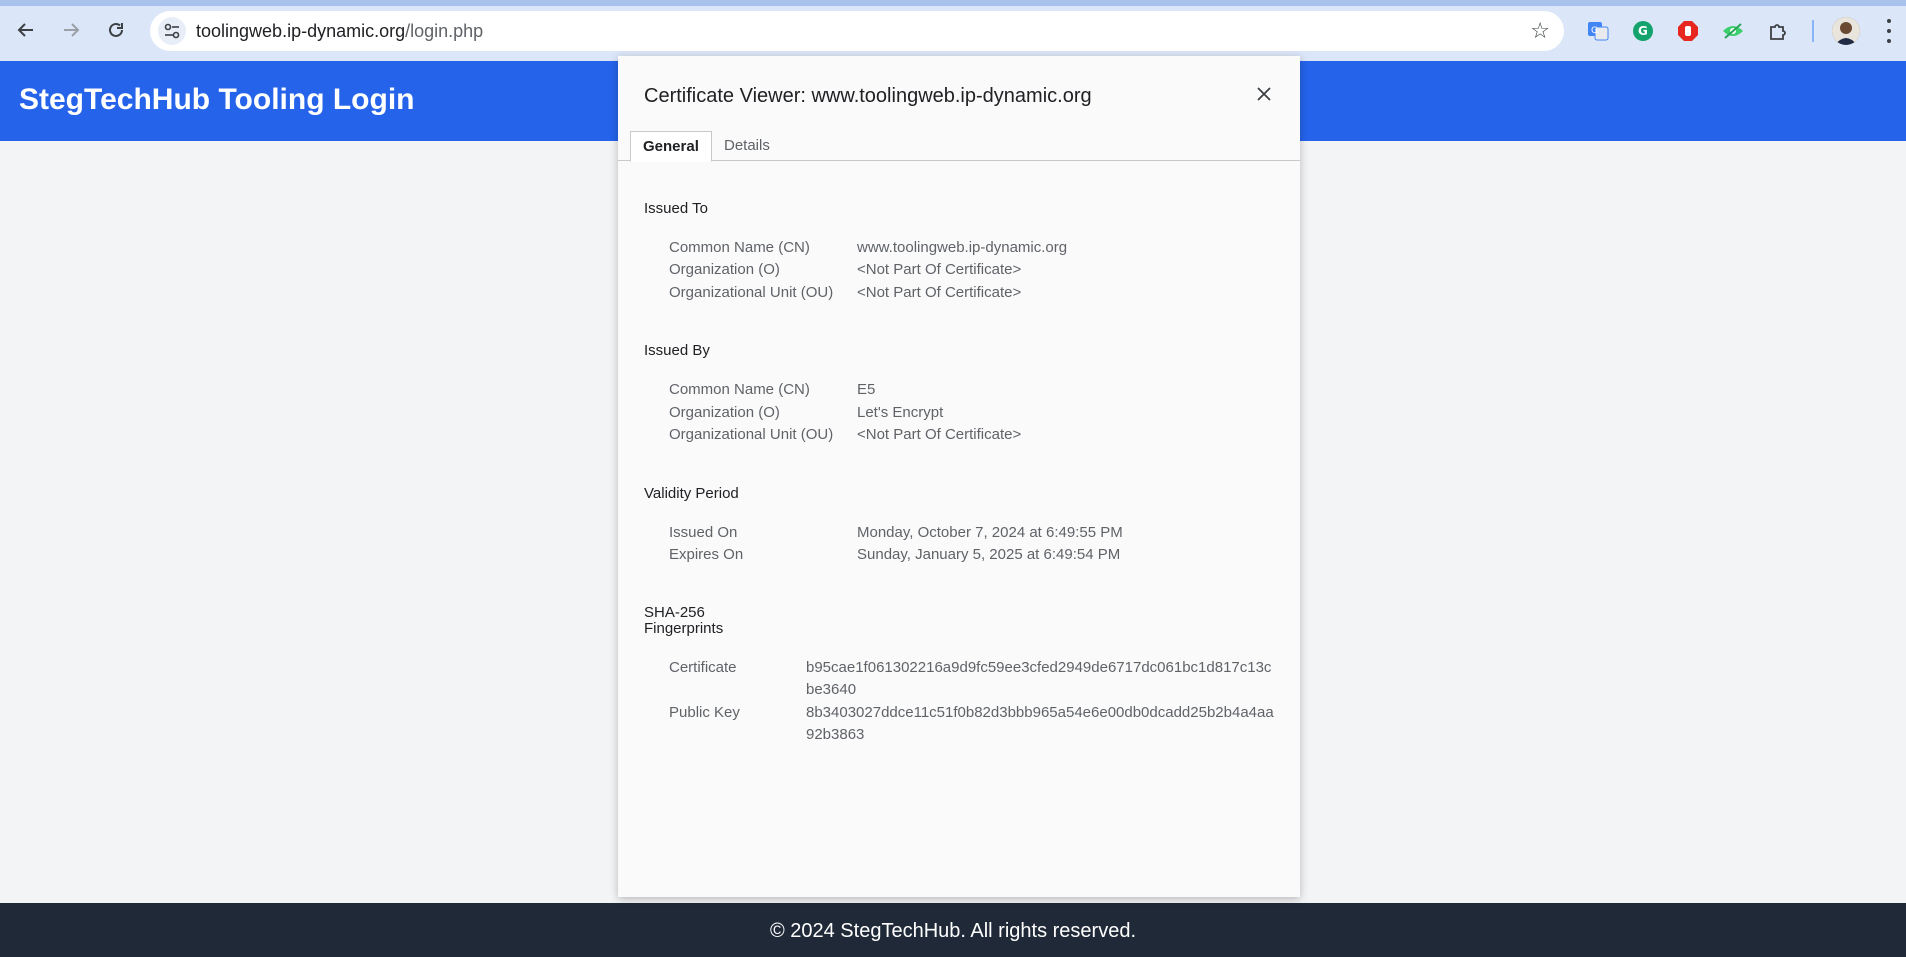 The image size is (1906, 957). I want to click on forward-button, so click(71, 30).